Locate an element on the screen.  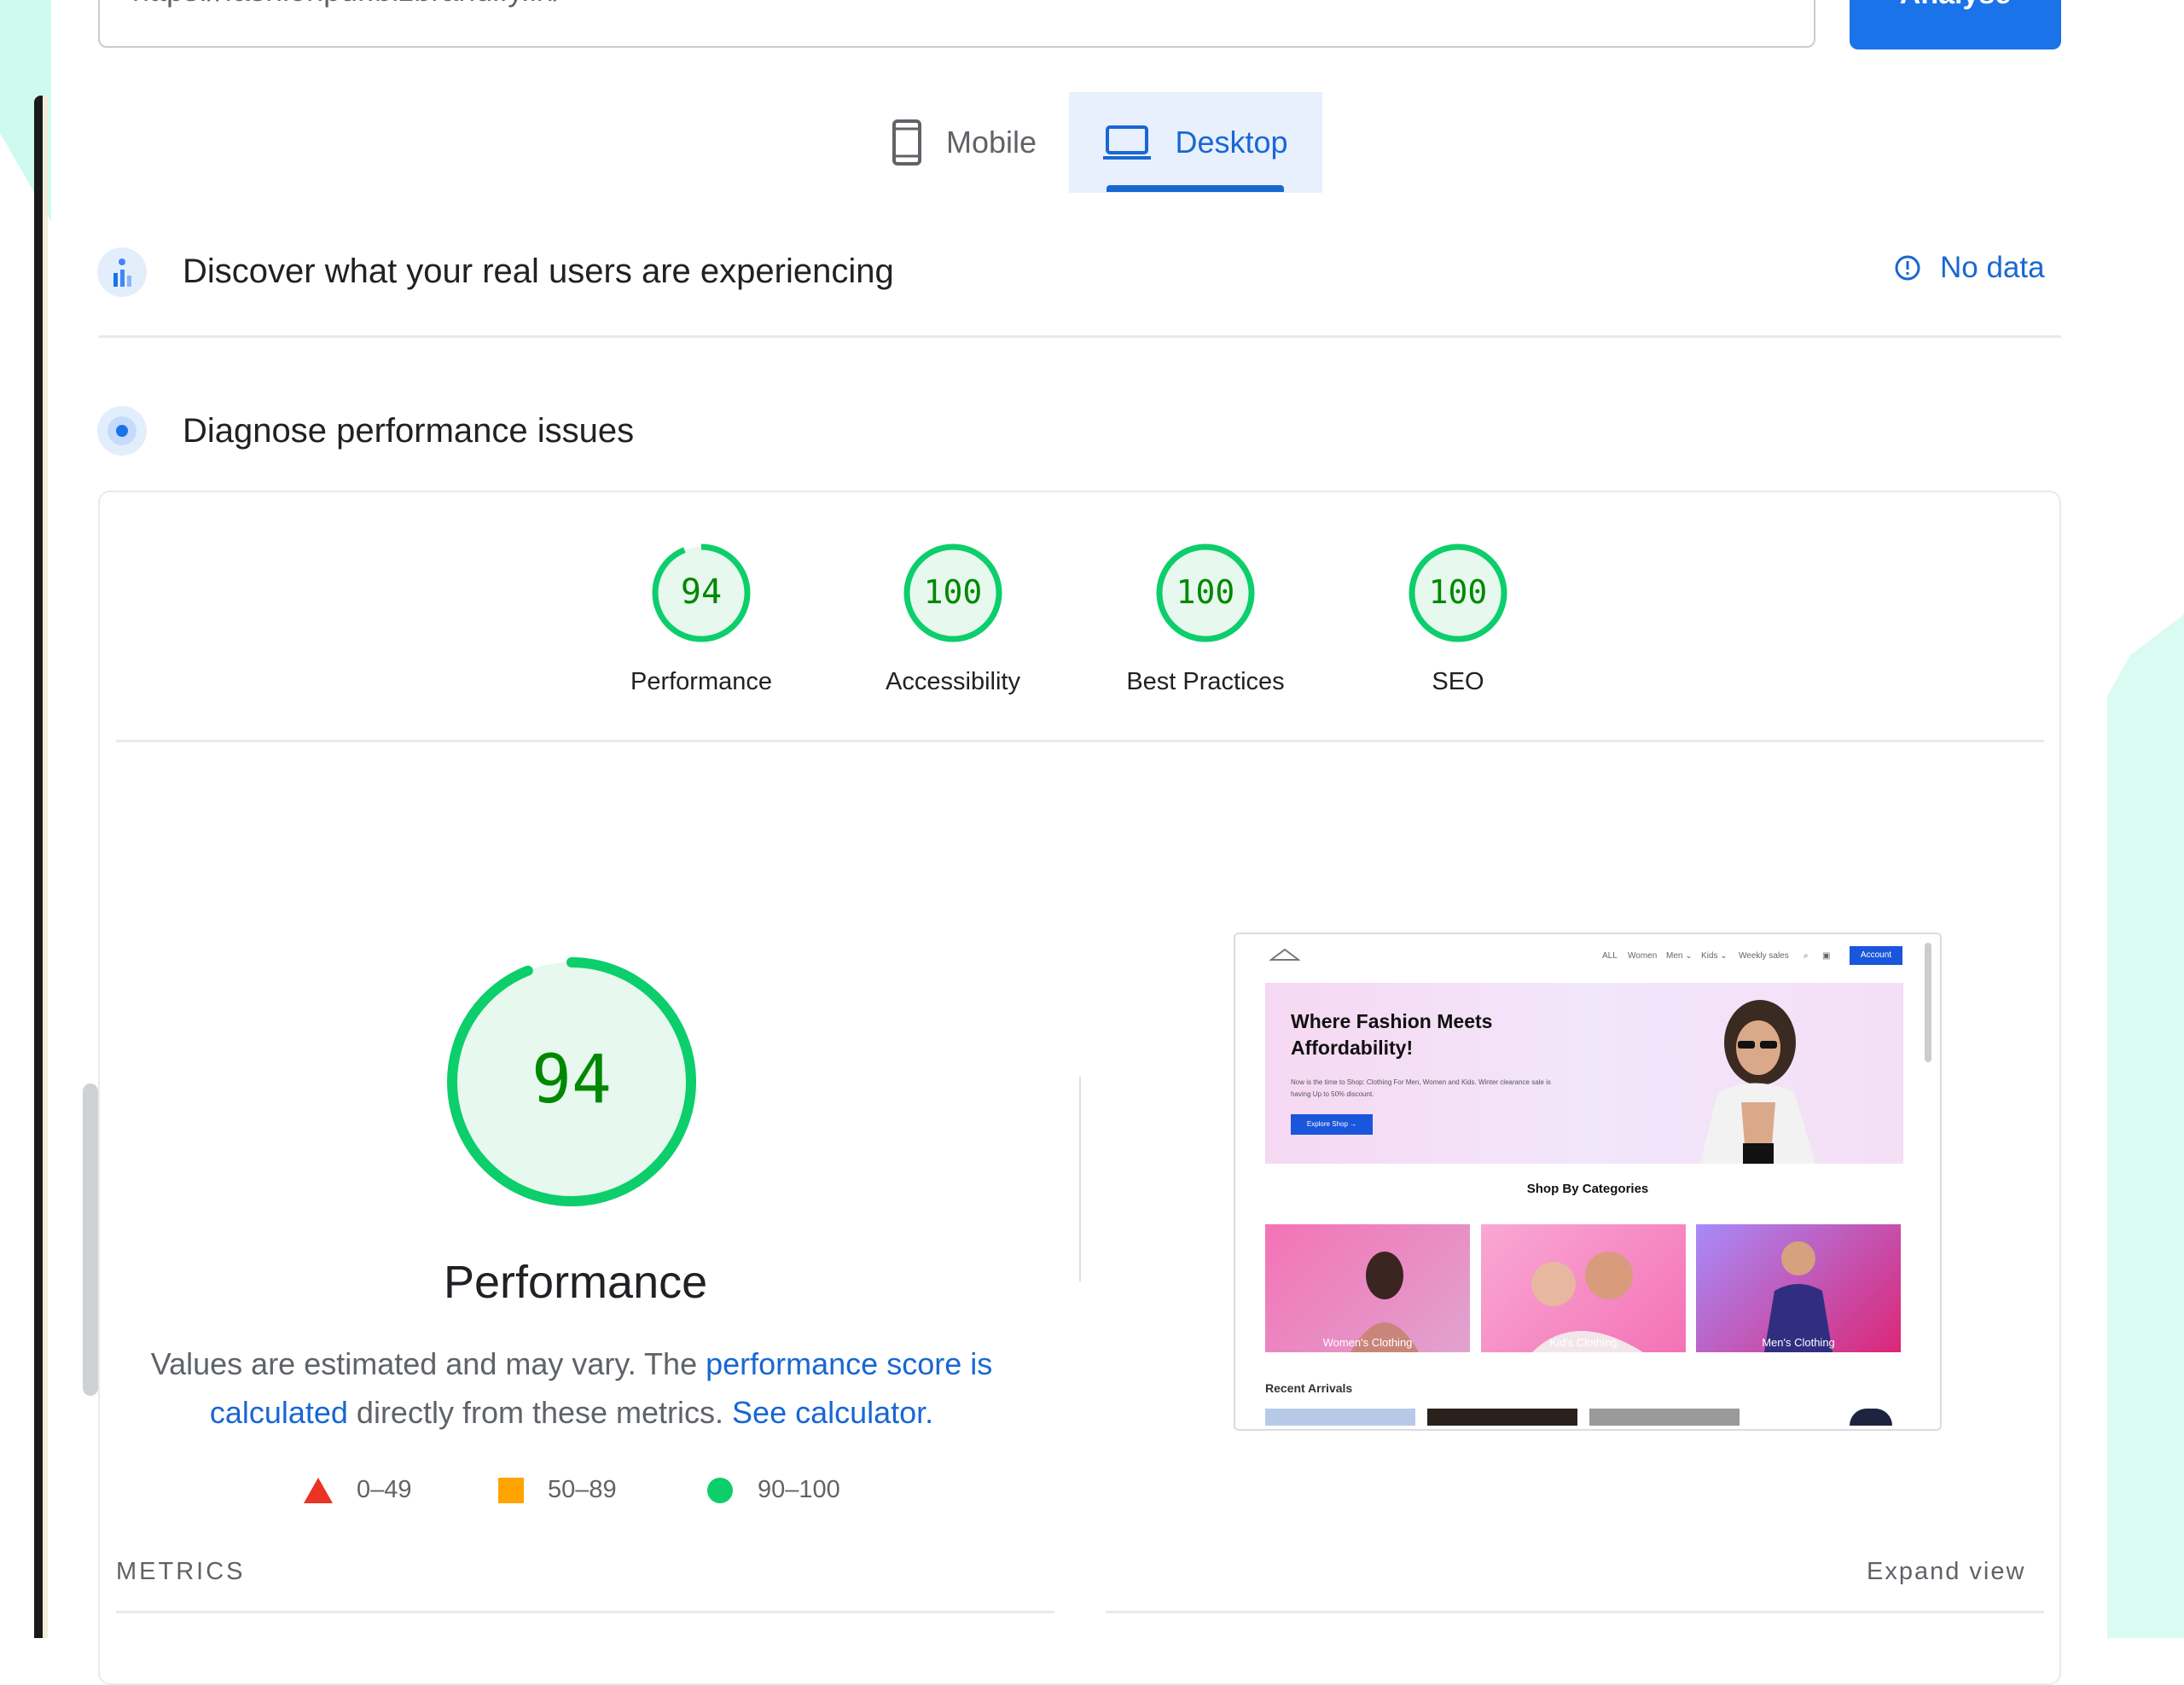
performance-heading: Performance is located at coordinates (572, 1282).